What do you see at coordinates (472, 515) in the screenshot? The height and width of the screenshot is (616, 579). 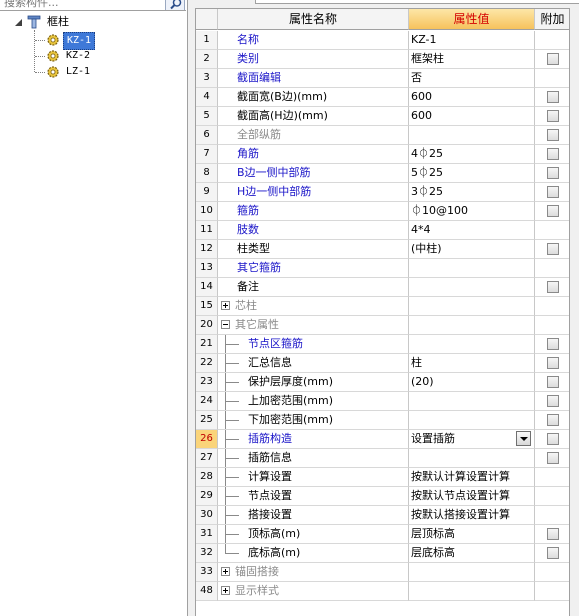 I see `property-value-cell: 按默认搭接设置计算` at bounding box center [472, 515].